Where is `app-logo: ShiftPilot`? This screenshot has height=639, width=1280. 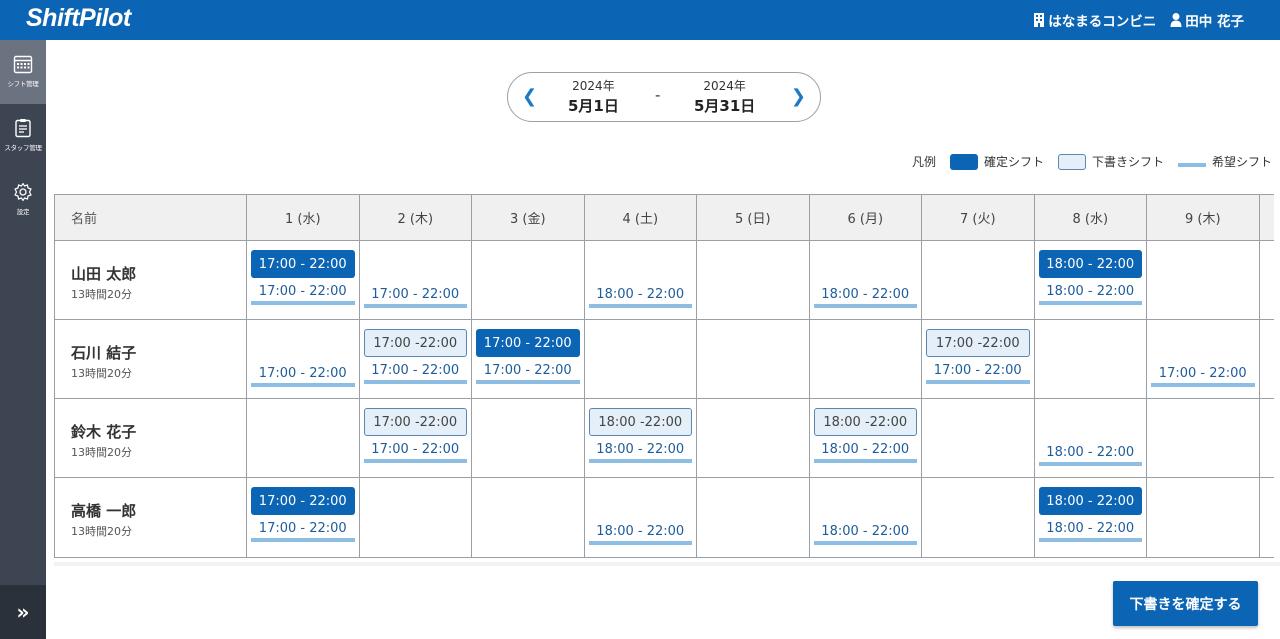 app-logo: ShiftPilot is located at coordinates (78, 18).